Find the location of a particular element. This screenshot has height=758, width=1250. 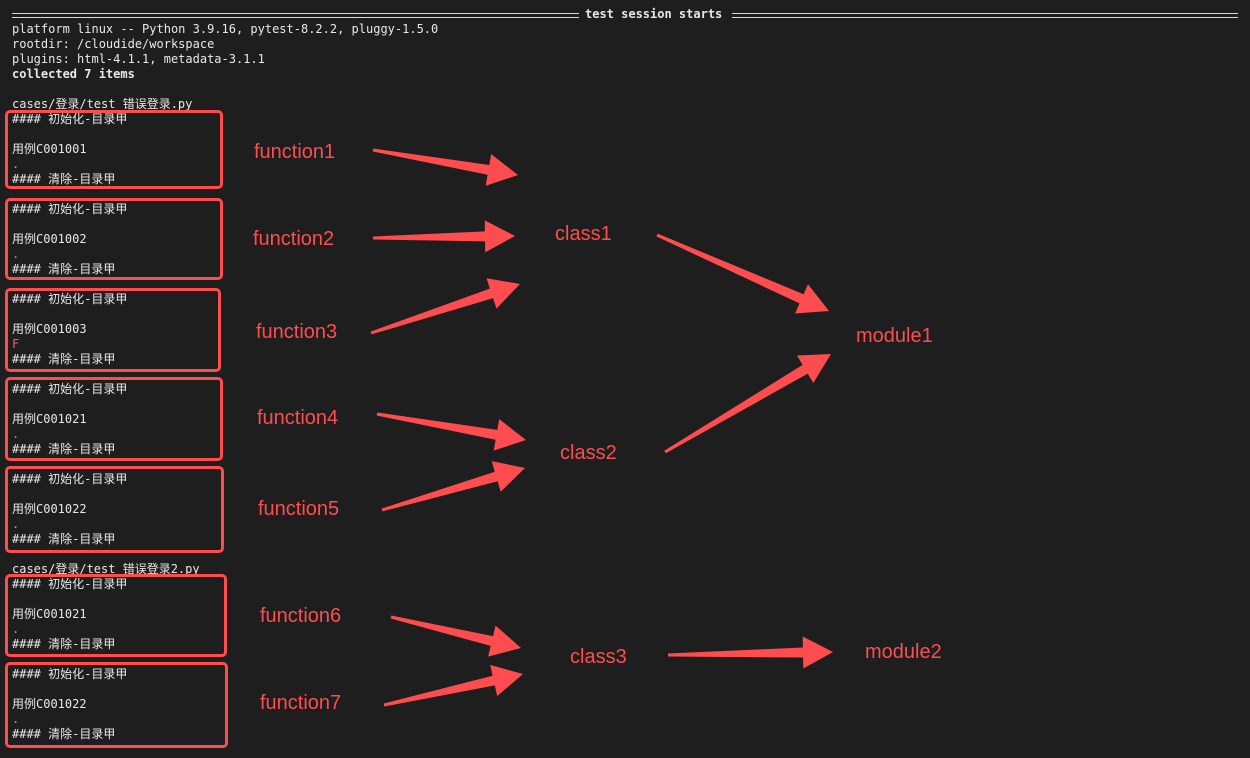

arrow-from-class3 is located at coordinates (750, 652).